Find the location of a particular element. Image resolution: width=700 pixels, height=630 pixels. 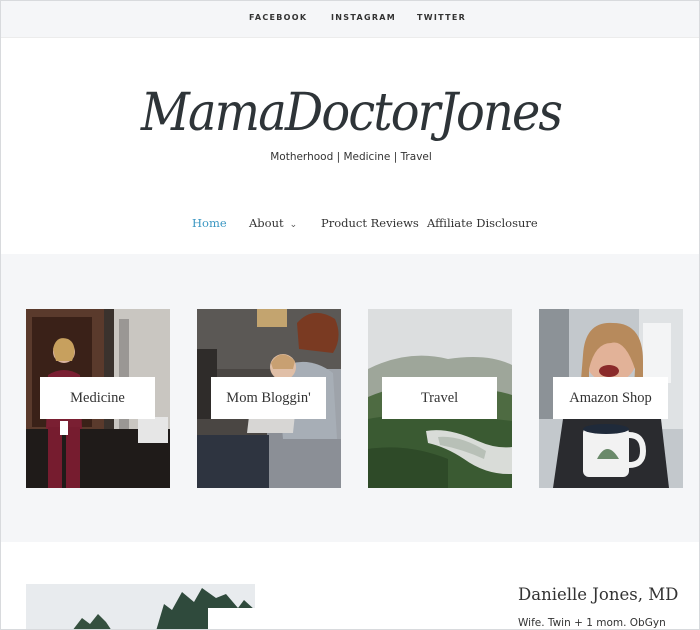

category-card-travel: Travel is located at coordinates (440, 398).